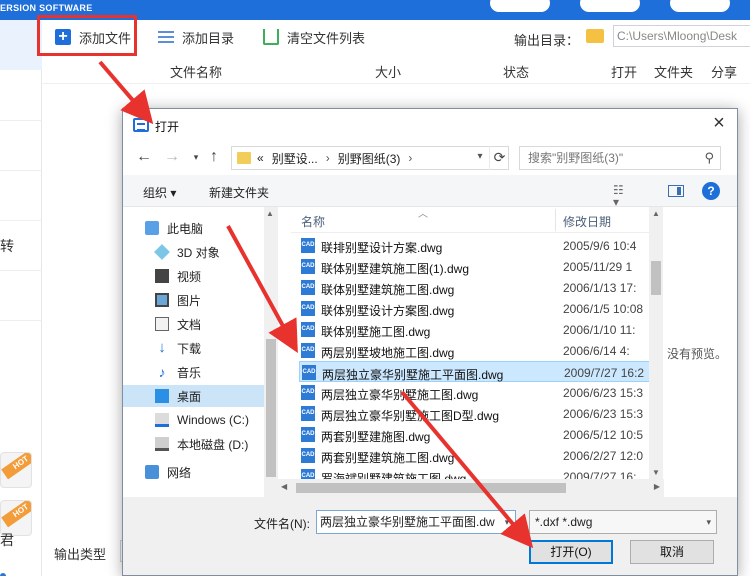  Describe the element at coordinates (476, 455) in the screenshot. I see `file-row: CAD 两套别墅建筑施工图.dwg 2006/2/27 12:0` at that location.